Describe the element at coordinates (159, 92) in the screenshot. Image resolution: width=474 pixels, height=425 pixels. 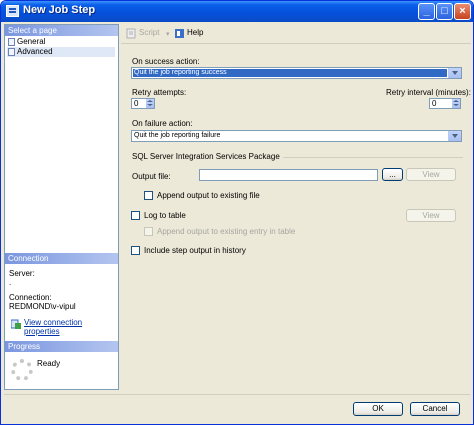
I see `retry-attempts-label: Retry attempts:` at that location.